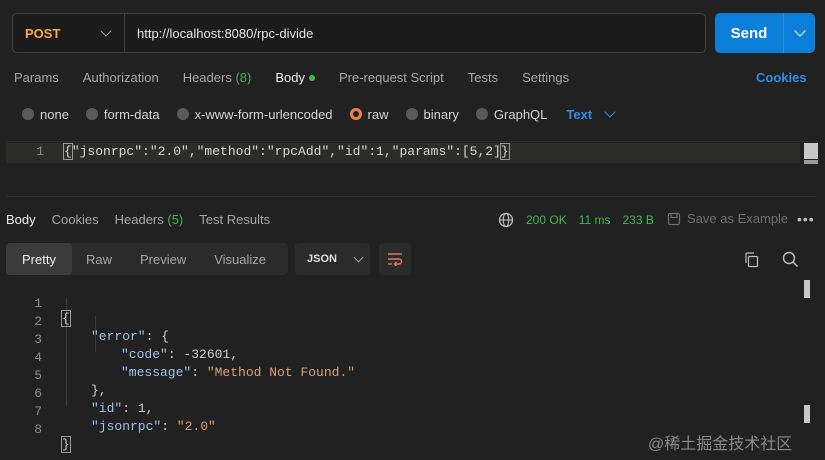  What do you see at coordinates (638, 220) in the screenshot?
I see `response-size: 233 B` at bounding box center [638, 220].